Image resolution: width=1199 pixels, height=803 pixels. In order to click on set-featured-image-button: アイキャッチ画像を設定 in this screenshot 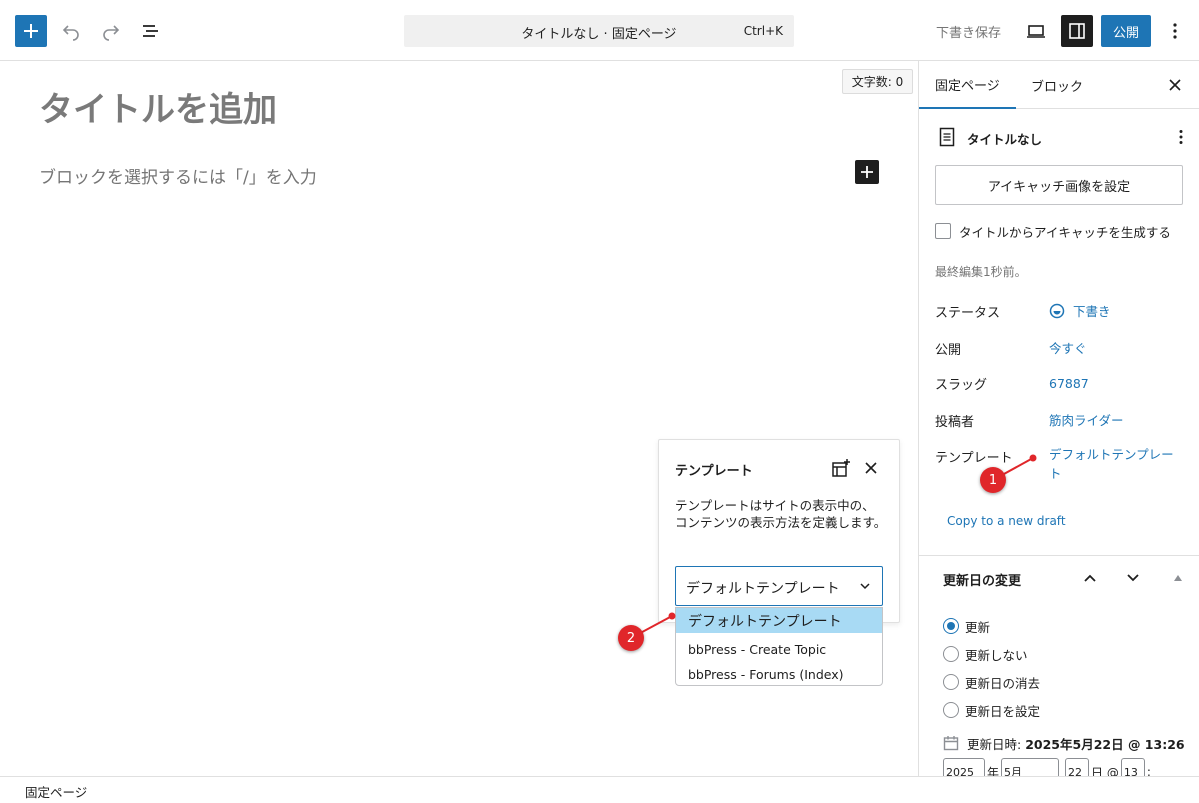, I will do `click(1059, 185)`.